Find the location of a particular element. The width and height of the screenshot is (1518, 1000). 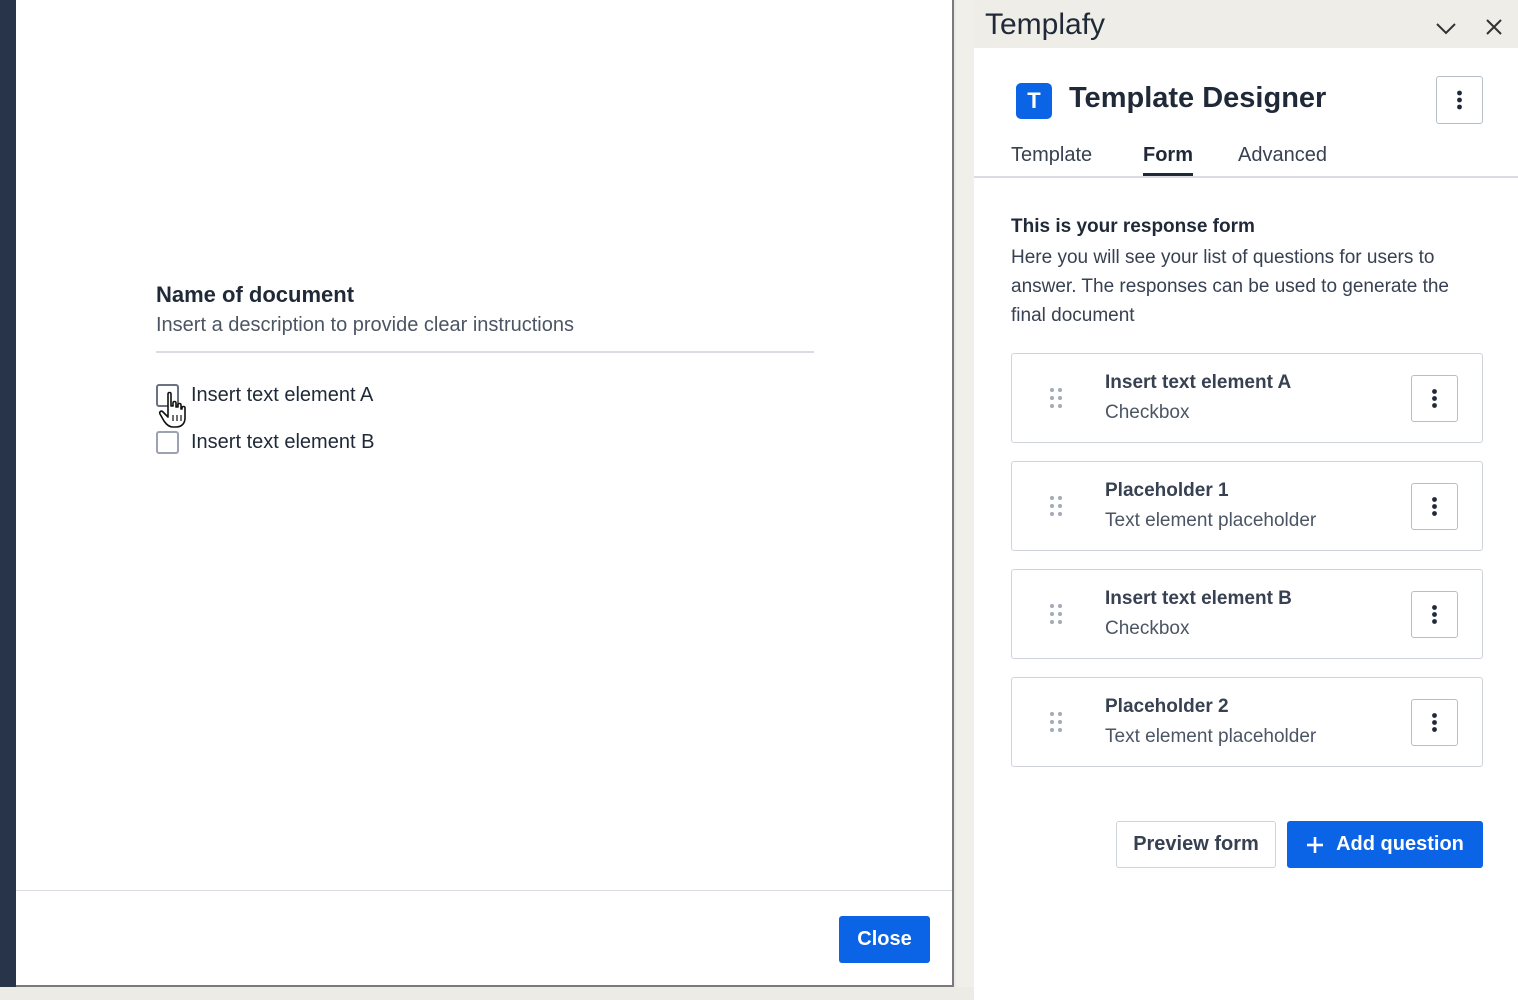

question-title: Placeholder 1 is located at coordinates (1167, 490).